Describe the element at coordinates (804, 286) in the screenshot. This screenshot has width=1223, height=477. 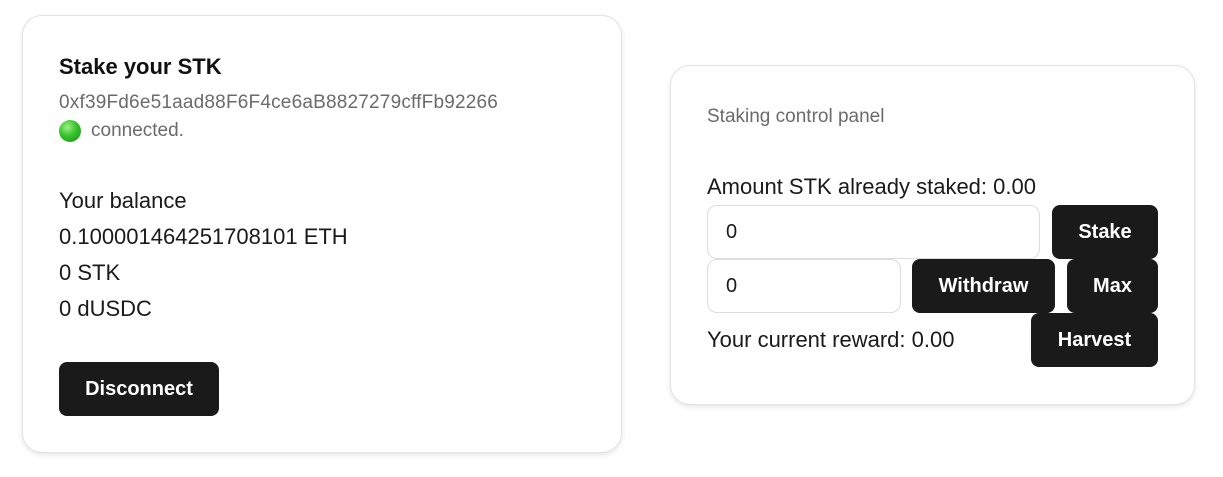
I see `withdraw-amount-input` at that location.